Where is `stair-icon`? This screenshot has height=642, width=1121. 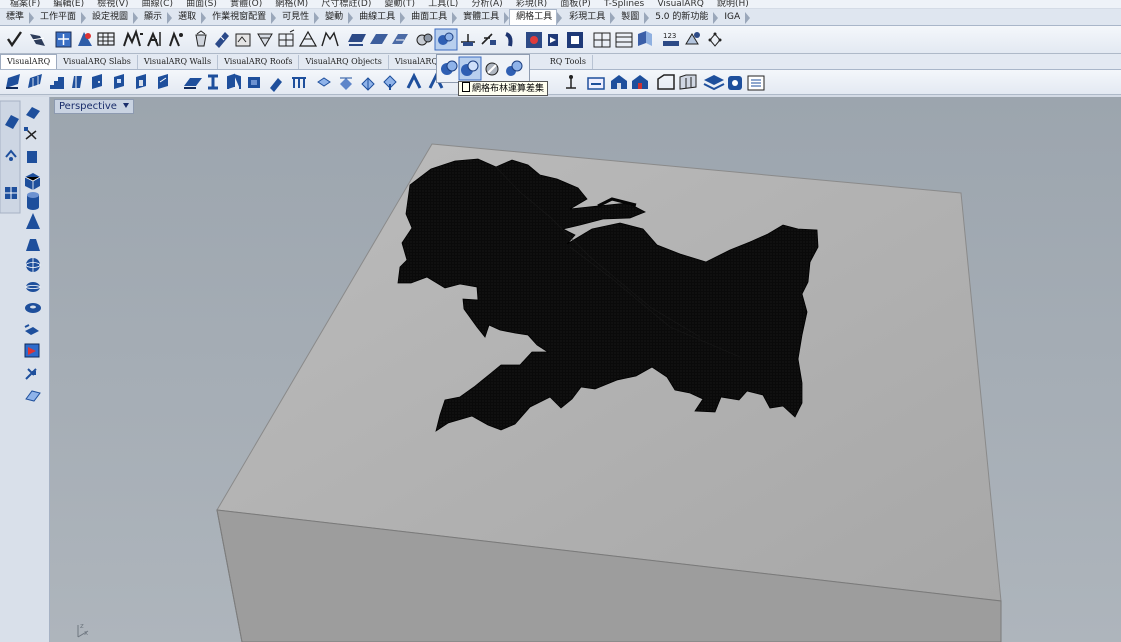
stair-icon is located at coordinates (57, 83).